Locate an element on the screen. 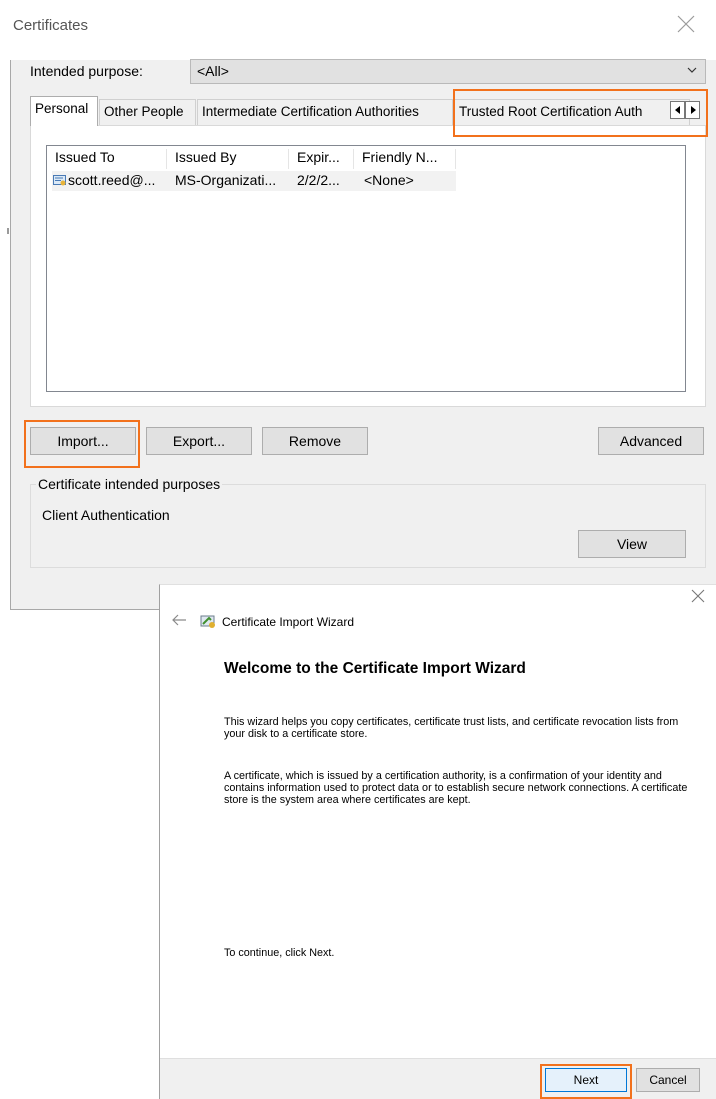 The image size is (716, 1099). remove-button: Remove is located at coordinates (315, 441).